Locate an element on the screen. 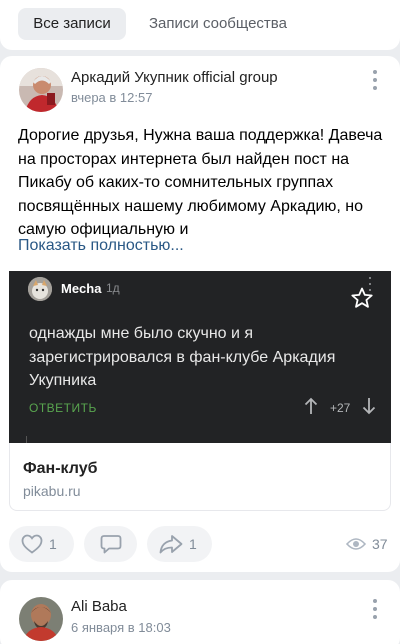 The width and height of the screenshot is (400, 644). like-button: 1 is located at coordinates (41, 544).